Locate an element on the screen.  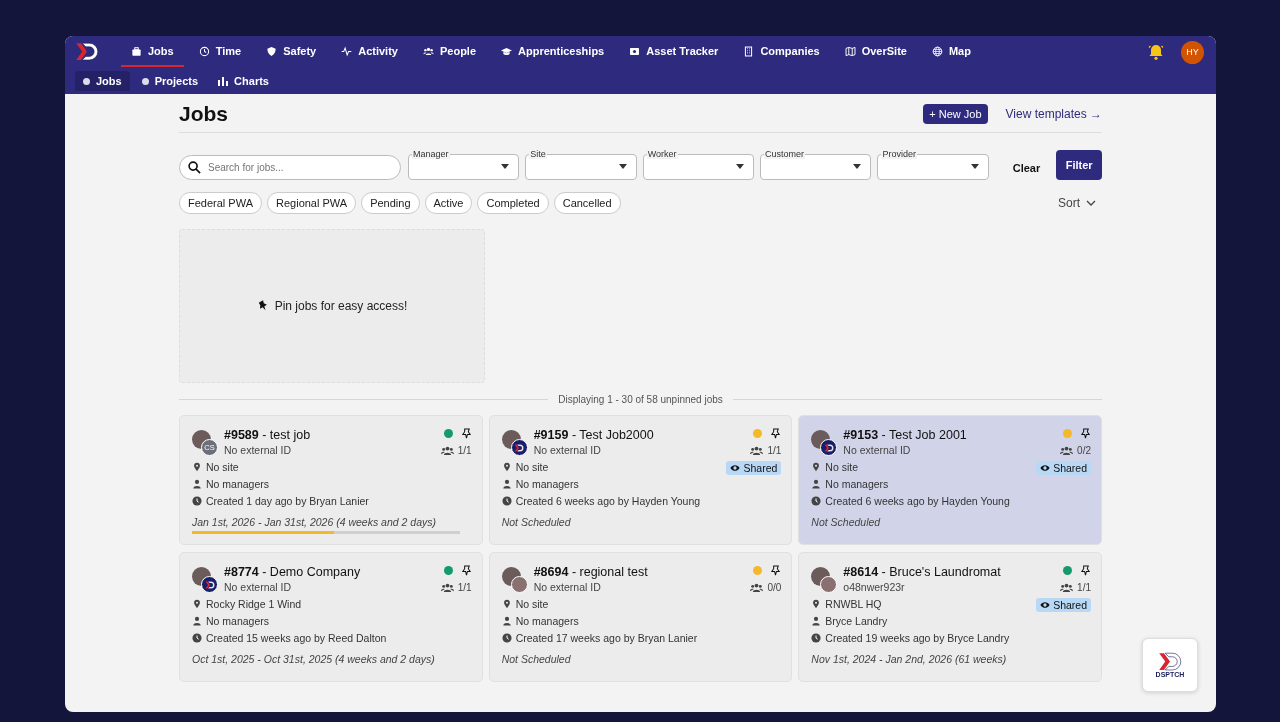
site-text: Rocky Ridge 1 Wind is located at coordinates (254, 604).